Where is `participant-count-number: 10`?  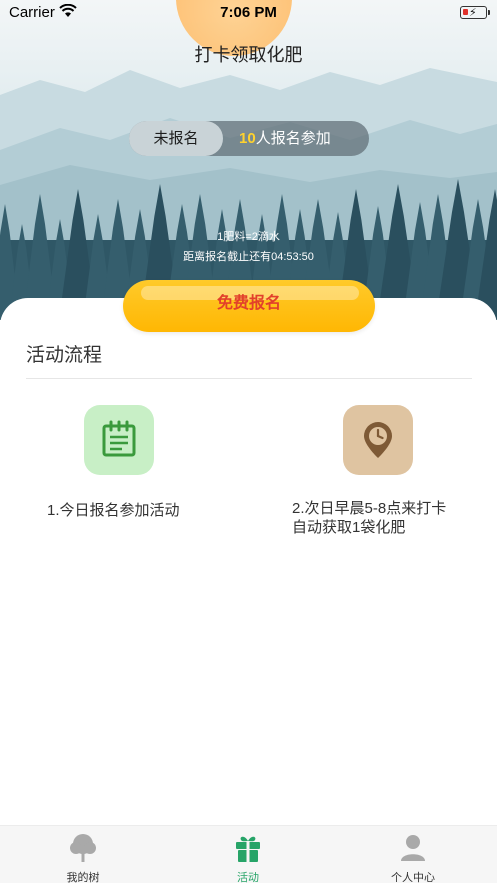 participant-count-number: 10 is located at coordinates (247, 138).